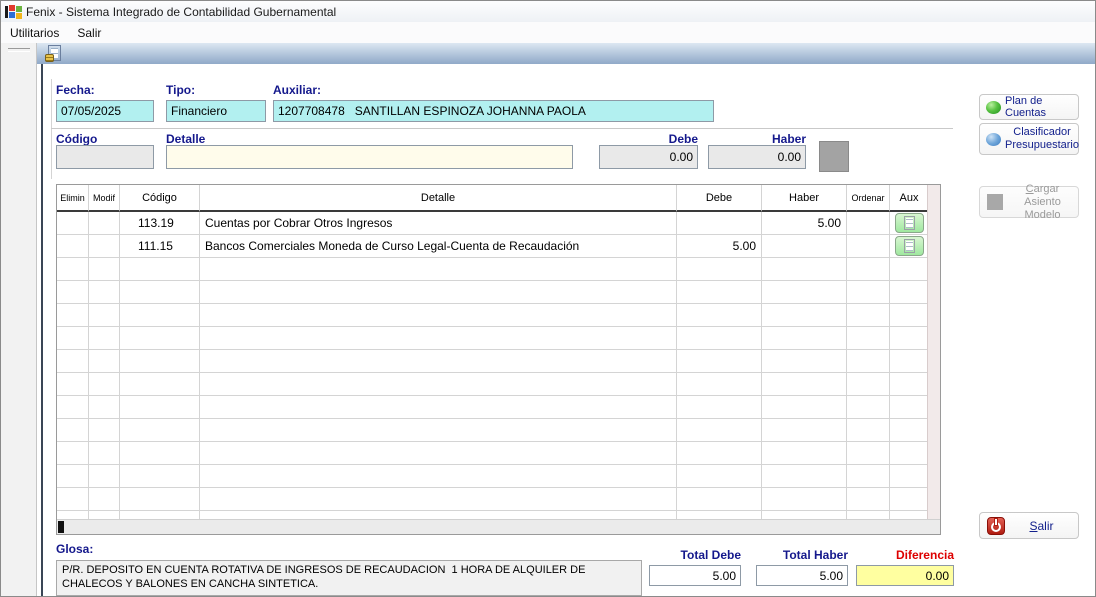 Image resolution: width=1096 pixels, height=597 pixels. Describe the element at coordinates (648, 157) in the screenshot. I see `debe-input: 0.00` at that location.